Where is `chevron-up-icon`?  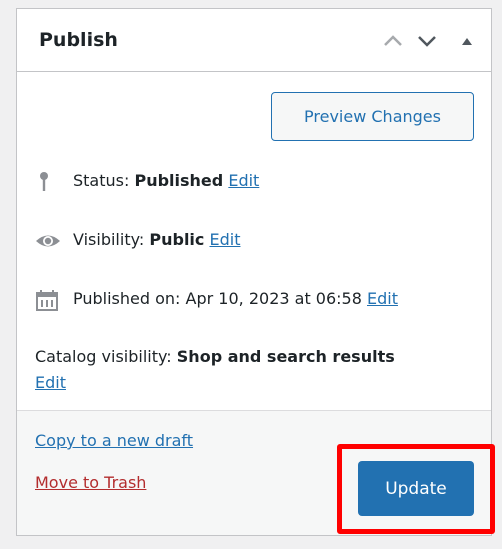 chevron-up-icon is located at coordinates (393, 40).